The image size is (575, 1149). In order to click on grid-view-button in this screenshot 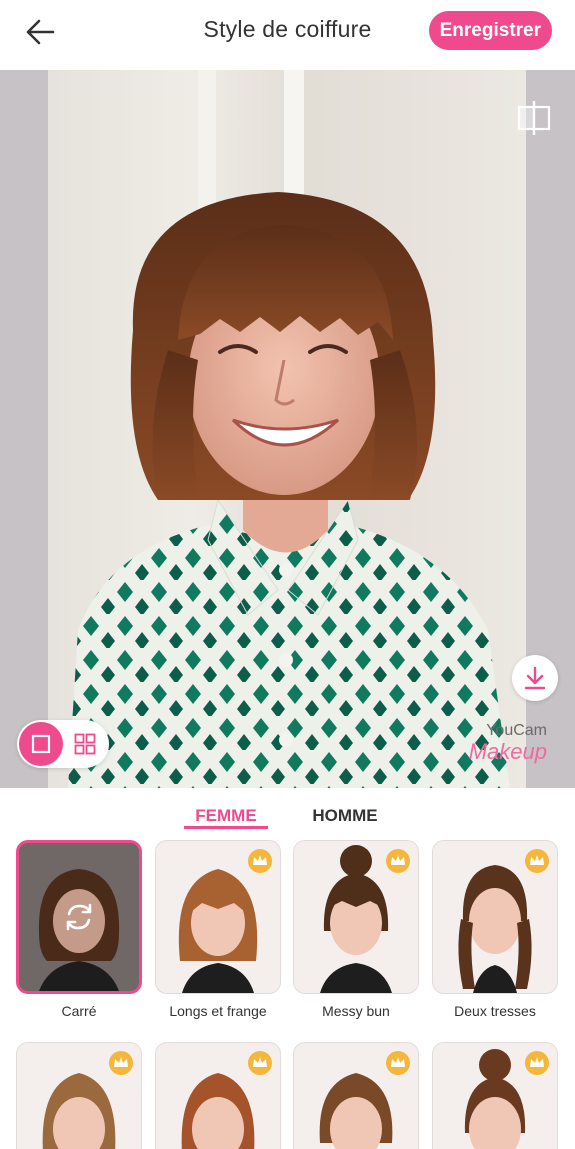, I will do `click(85, 744)`.